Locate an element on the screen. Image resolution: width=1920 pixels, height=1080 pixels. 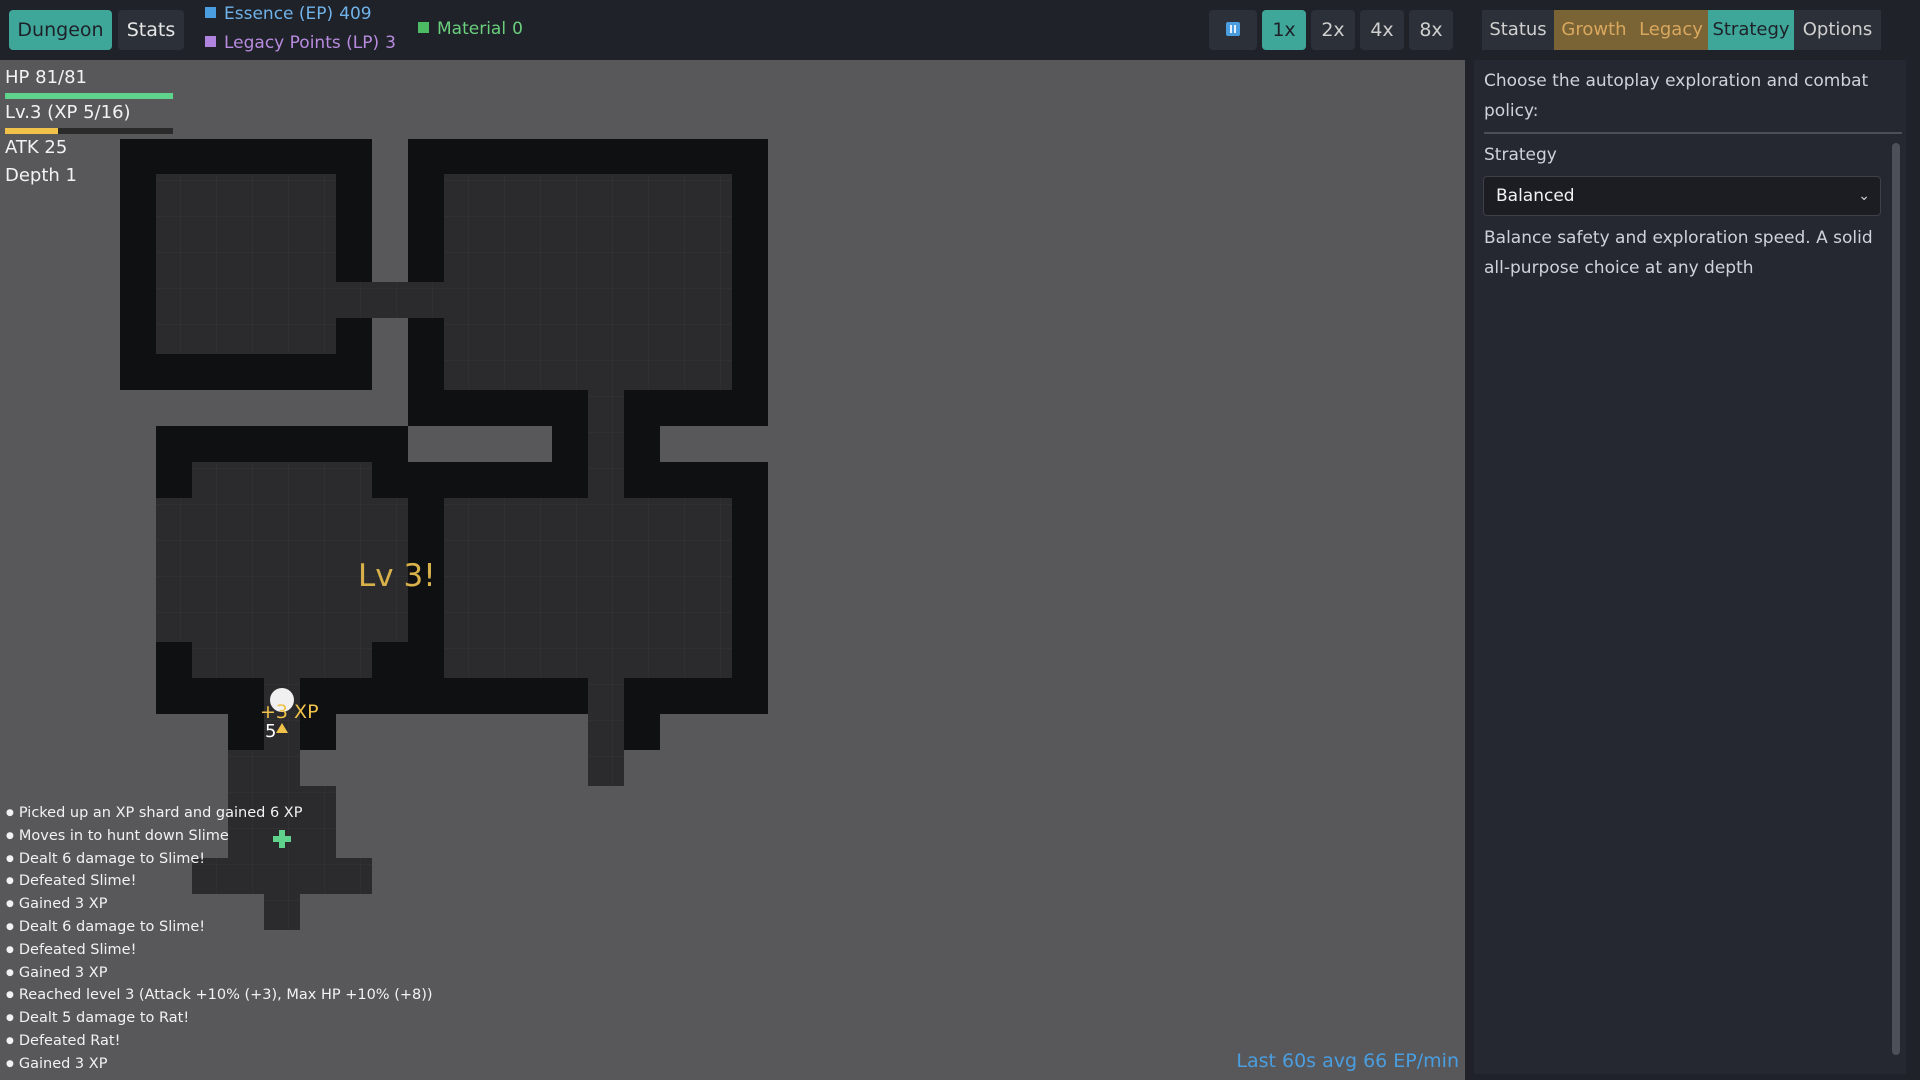
tab-legacy: Legacy is located at coordinates (1671, 30).